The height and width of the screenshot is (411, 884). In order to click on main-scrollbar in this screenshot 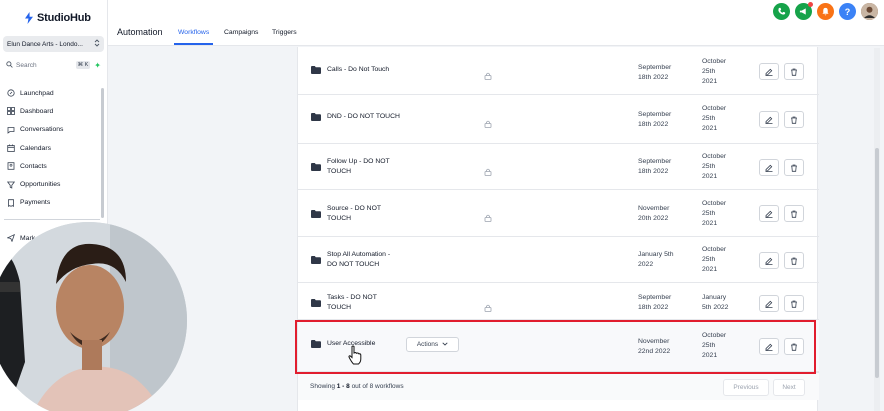, I will do `click(877, 229)`.